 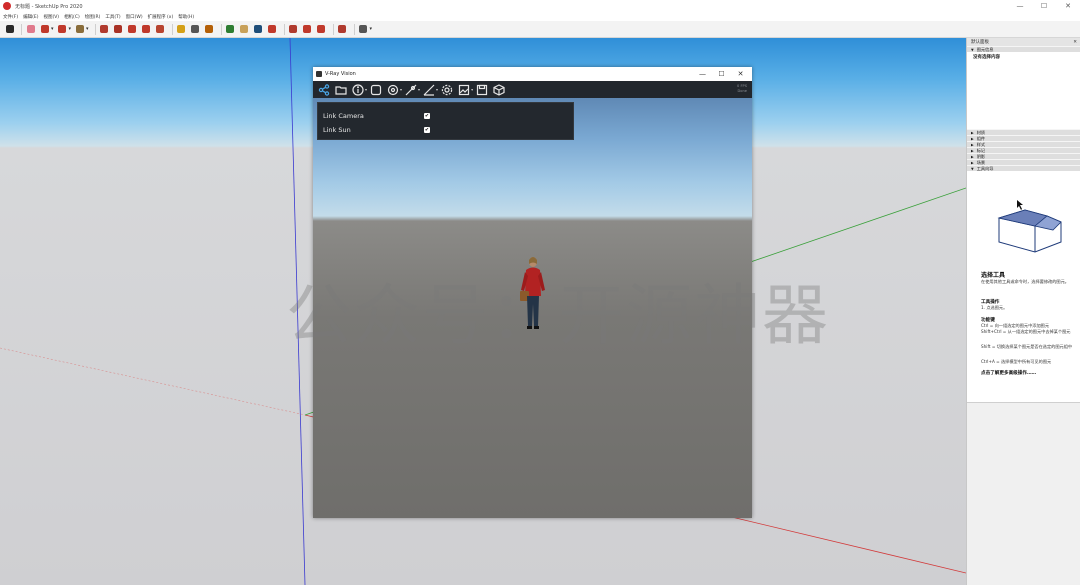 What do you see at coordinates (972, 138) in the screenshot?
I see `collapsed-icon: ▶` at bounding box center [972, 138].